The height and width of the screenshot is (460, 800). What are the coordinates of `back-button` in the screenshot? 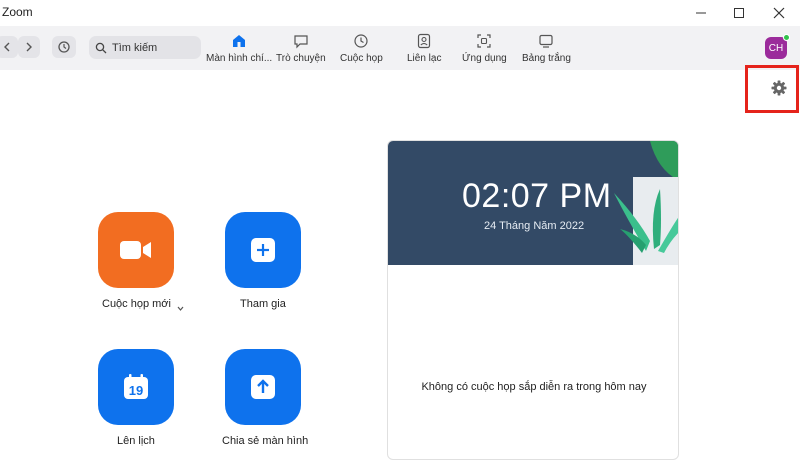 It's located at (9, 47).